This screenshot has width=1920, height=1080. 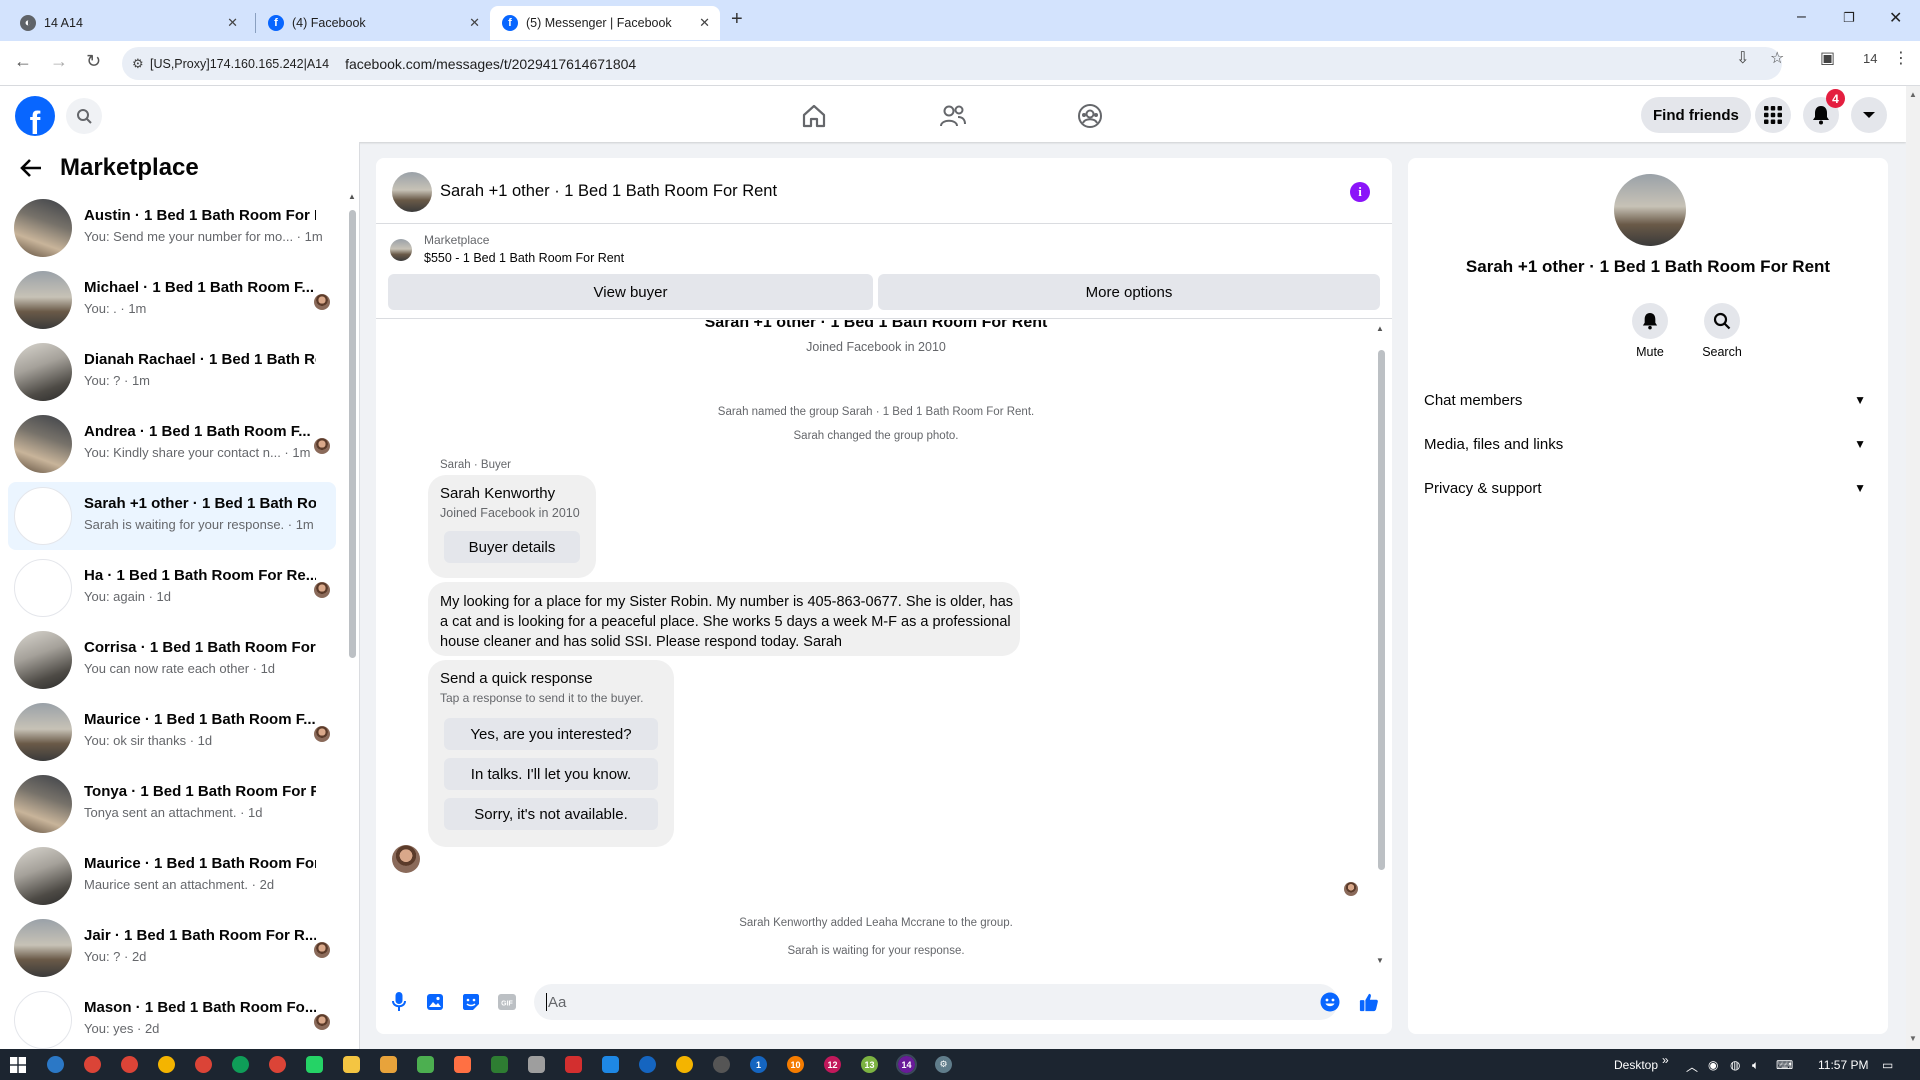 What do you see at coordinates (524, 258) in the screenshot?
I see `listing-title: $550 - 1 Bed 1 Bath Room For Rent` at bounding box center [524, 258].